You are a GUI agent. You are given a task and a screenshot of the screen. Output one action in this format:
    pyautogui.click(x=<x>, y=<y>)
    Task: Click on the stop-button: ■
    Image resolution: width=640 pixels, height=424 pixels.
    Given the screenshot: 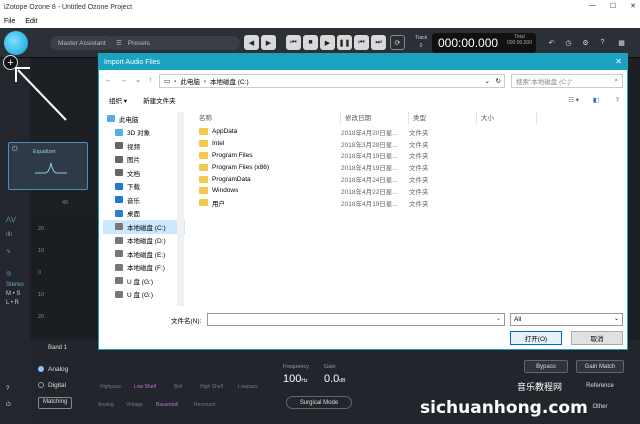 What is the action you would take?
    pyautogui.click(x=310, y=42)
    